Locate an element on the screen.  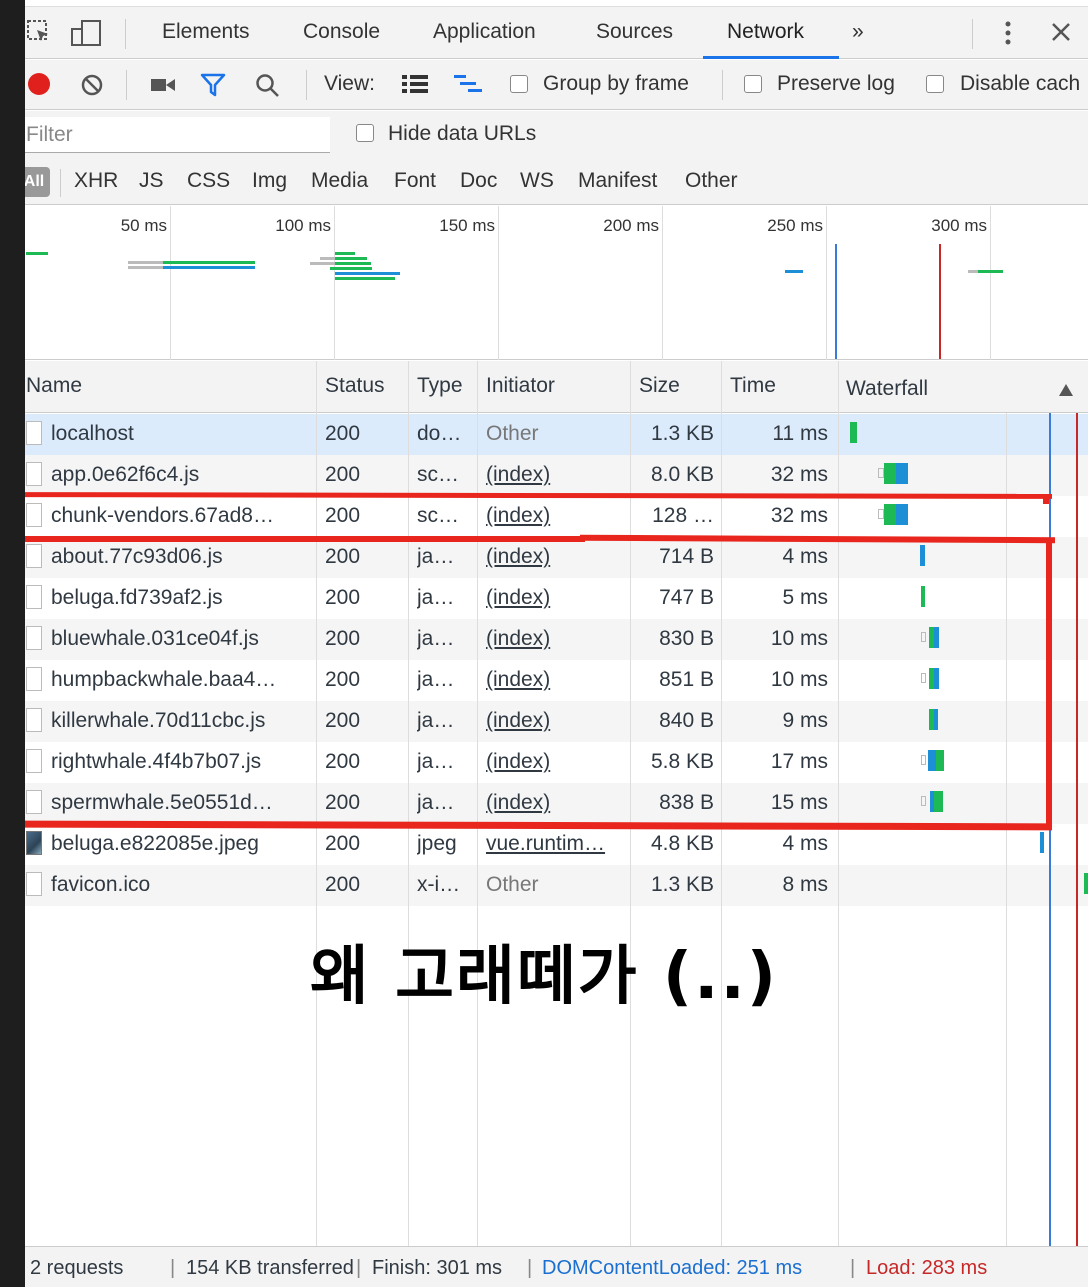
close-icon is located at coordinates (1061, 35).